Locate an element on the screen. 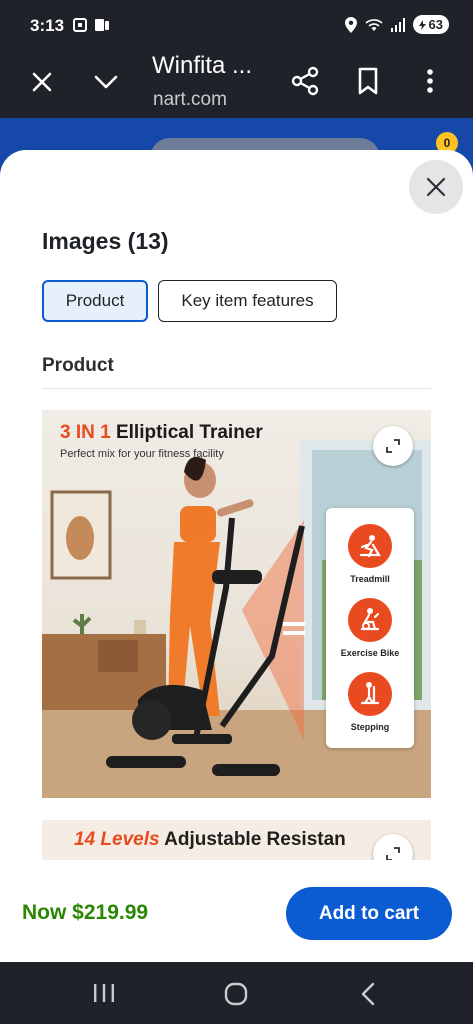  image-2-headline: 14 Levels Adjustable Resistan is located at coordinates (210, 839).